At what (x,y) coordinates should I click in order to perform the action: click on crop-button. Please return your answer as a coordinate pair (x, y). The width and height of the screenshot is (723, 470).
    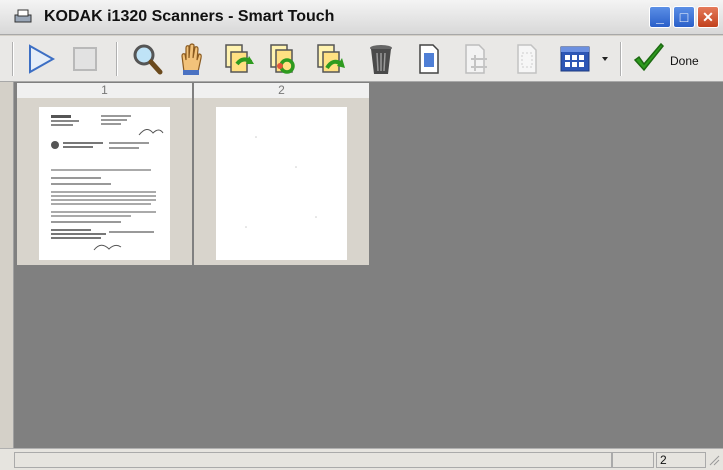
    Looking at the image, I should click on (477, 59).